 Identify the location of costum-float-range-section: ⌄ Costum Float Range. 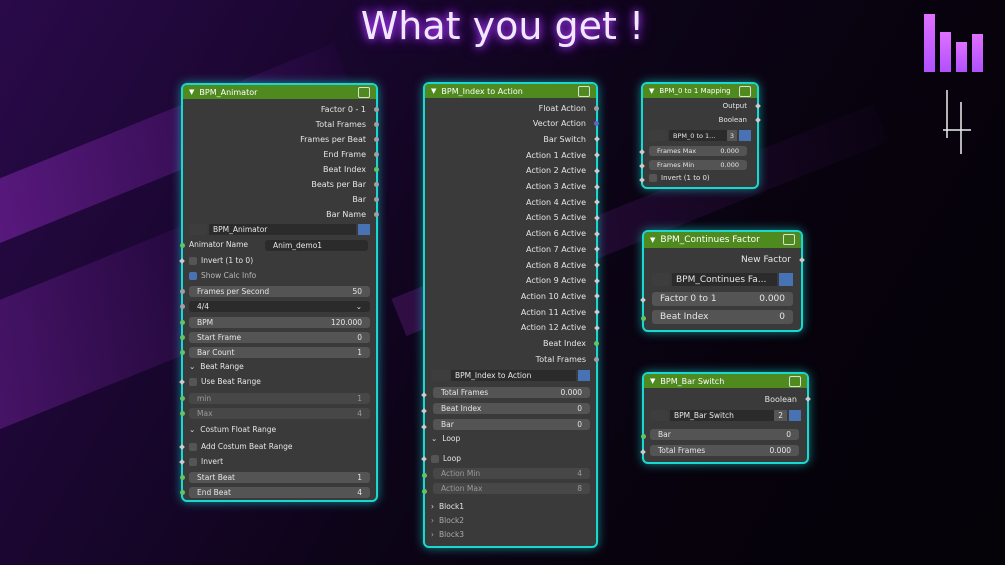
(232, 429).